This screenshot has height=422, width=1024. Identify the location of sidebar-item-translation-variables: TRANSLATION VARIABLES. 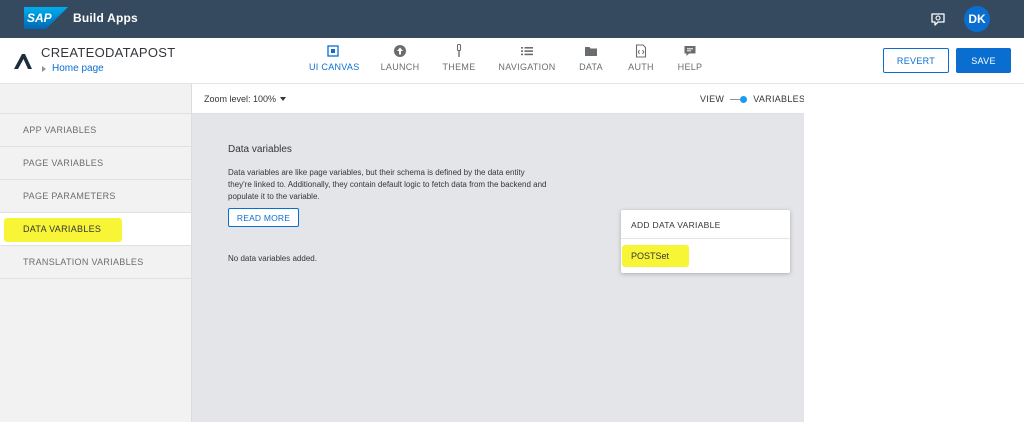
(95, 262).